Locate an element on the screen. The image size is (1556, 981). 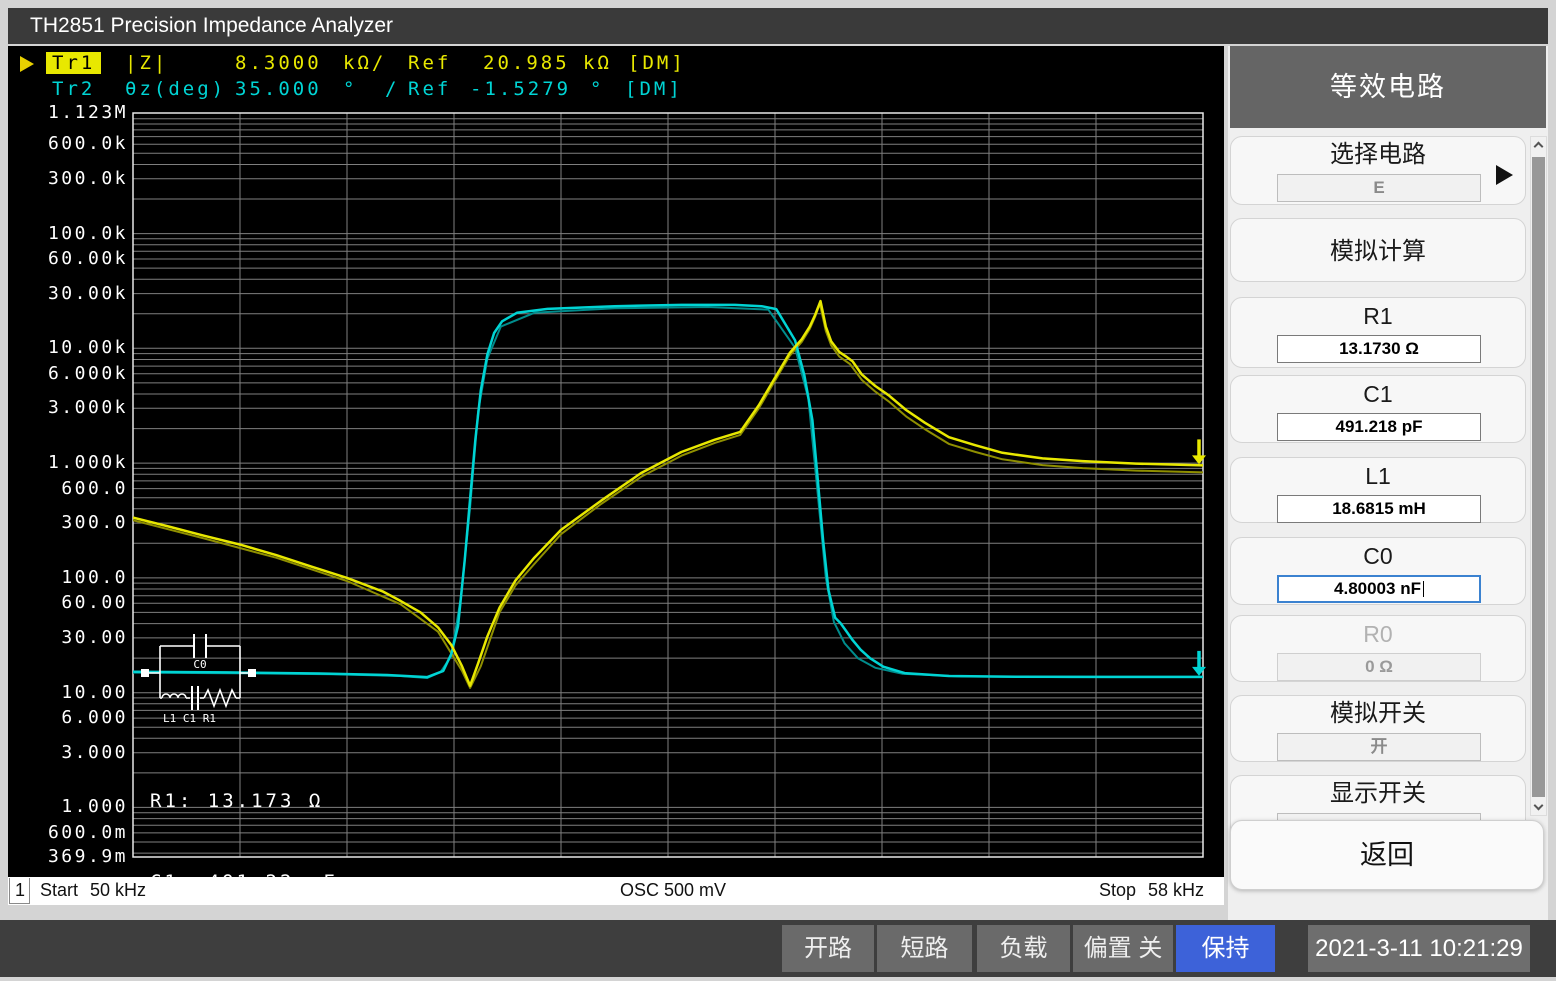
l1-value-field: 18.6815 mH is located at coordinates (1379, 509).